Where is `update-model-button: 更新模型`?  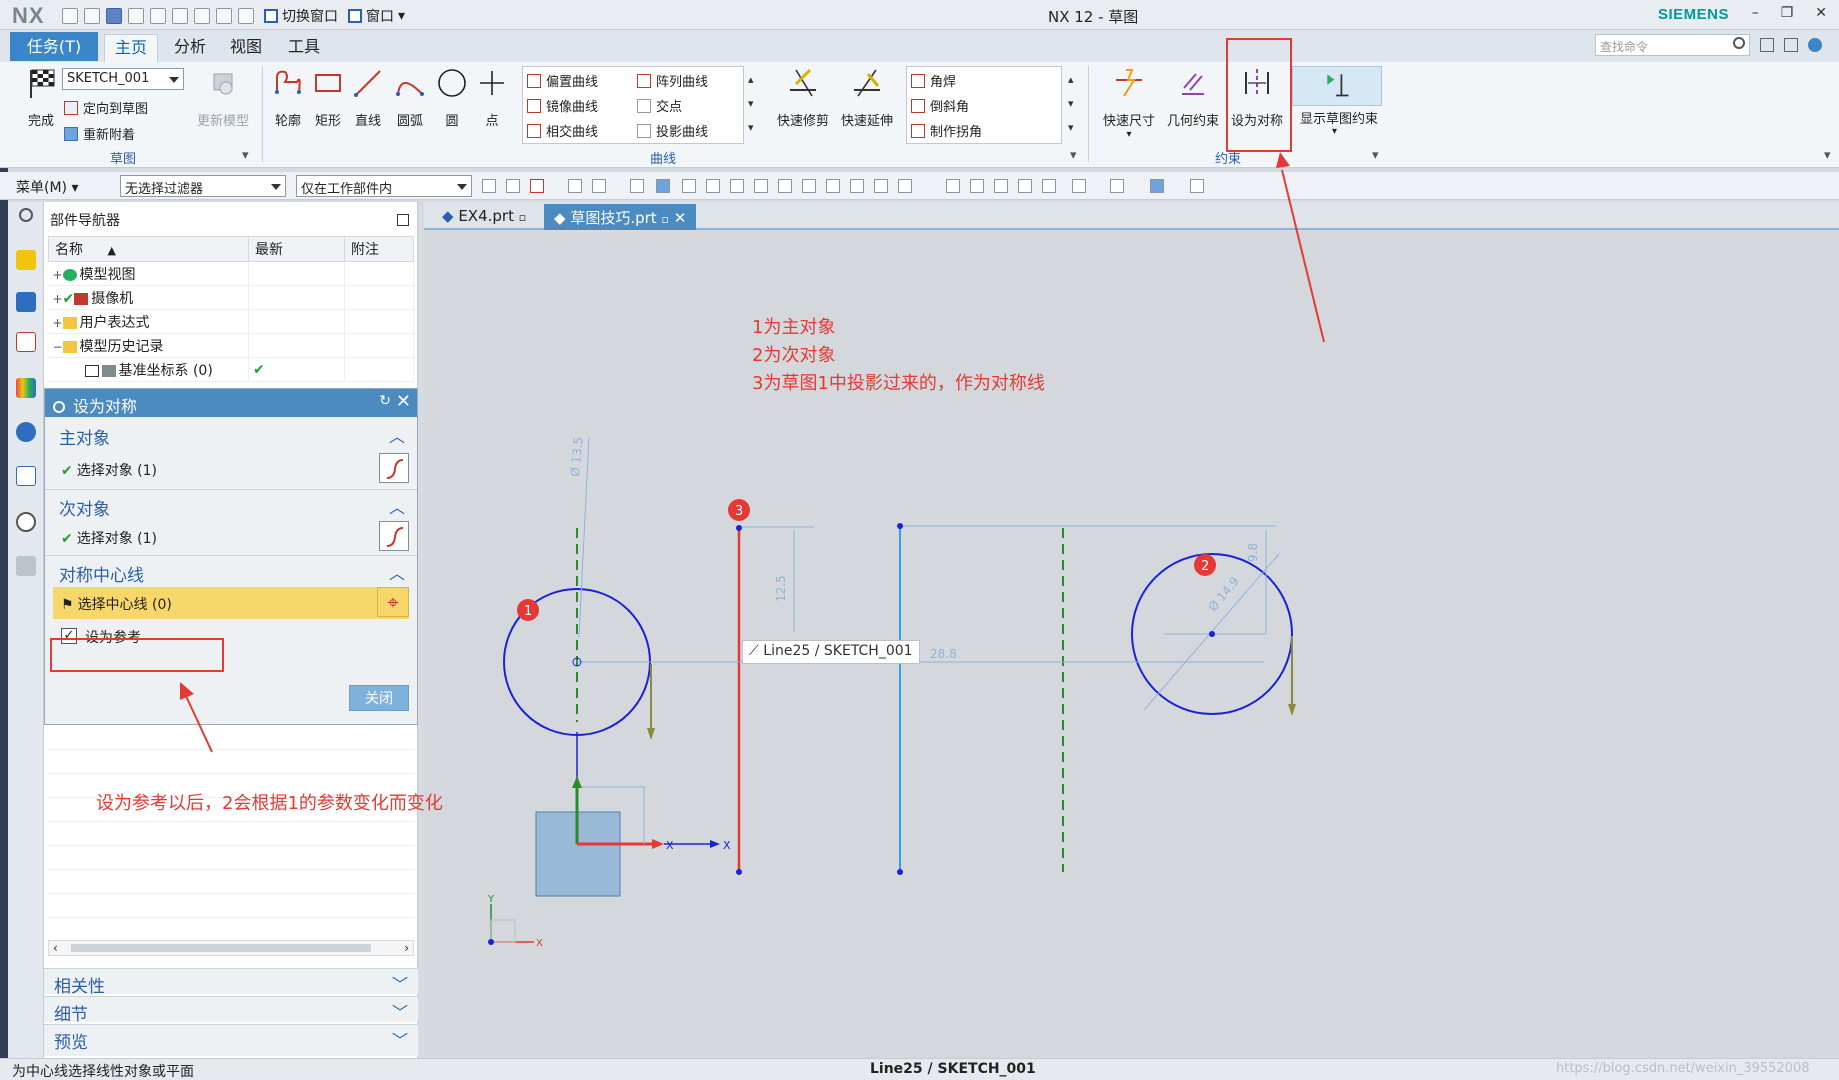
update-model-button: 更新模型 is located at coordinates (223, 97).